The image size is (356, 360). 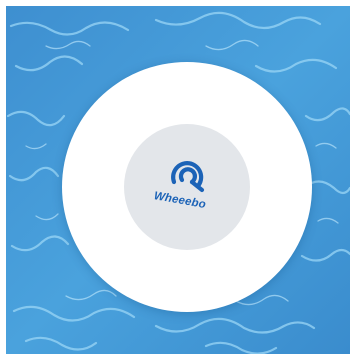 I want to click on logo-circle: Wheeebo, so click(x=187, y=187).